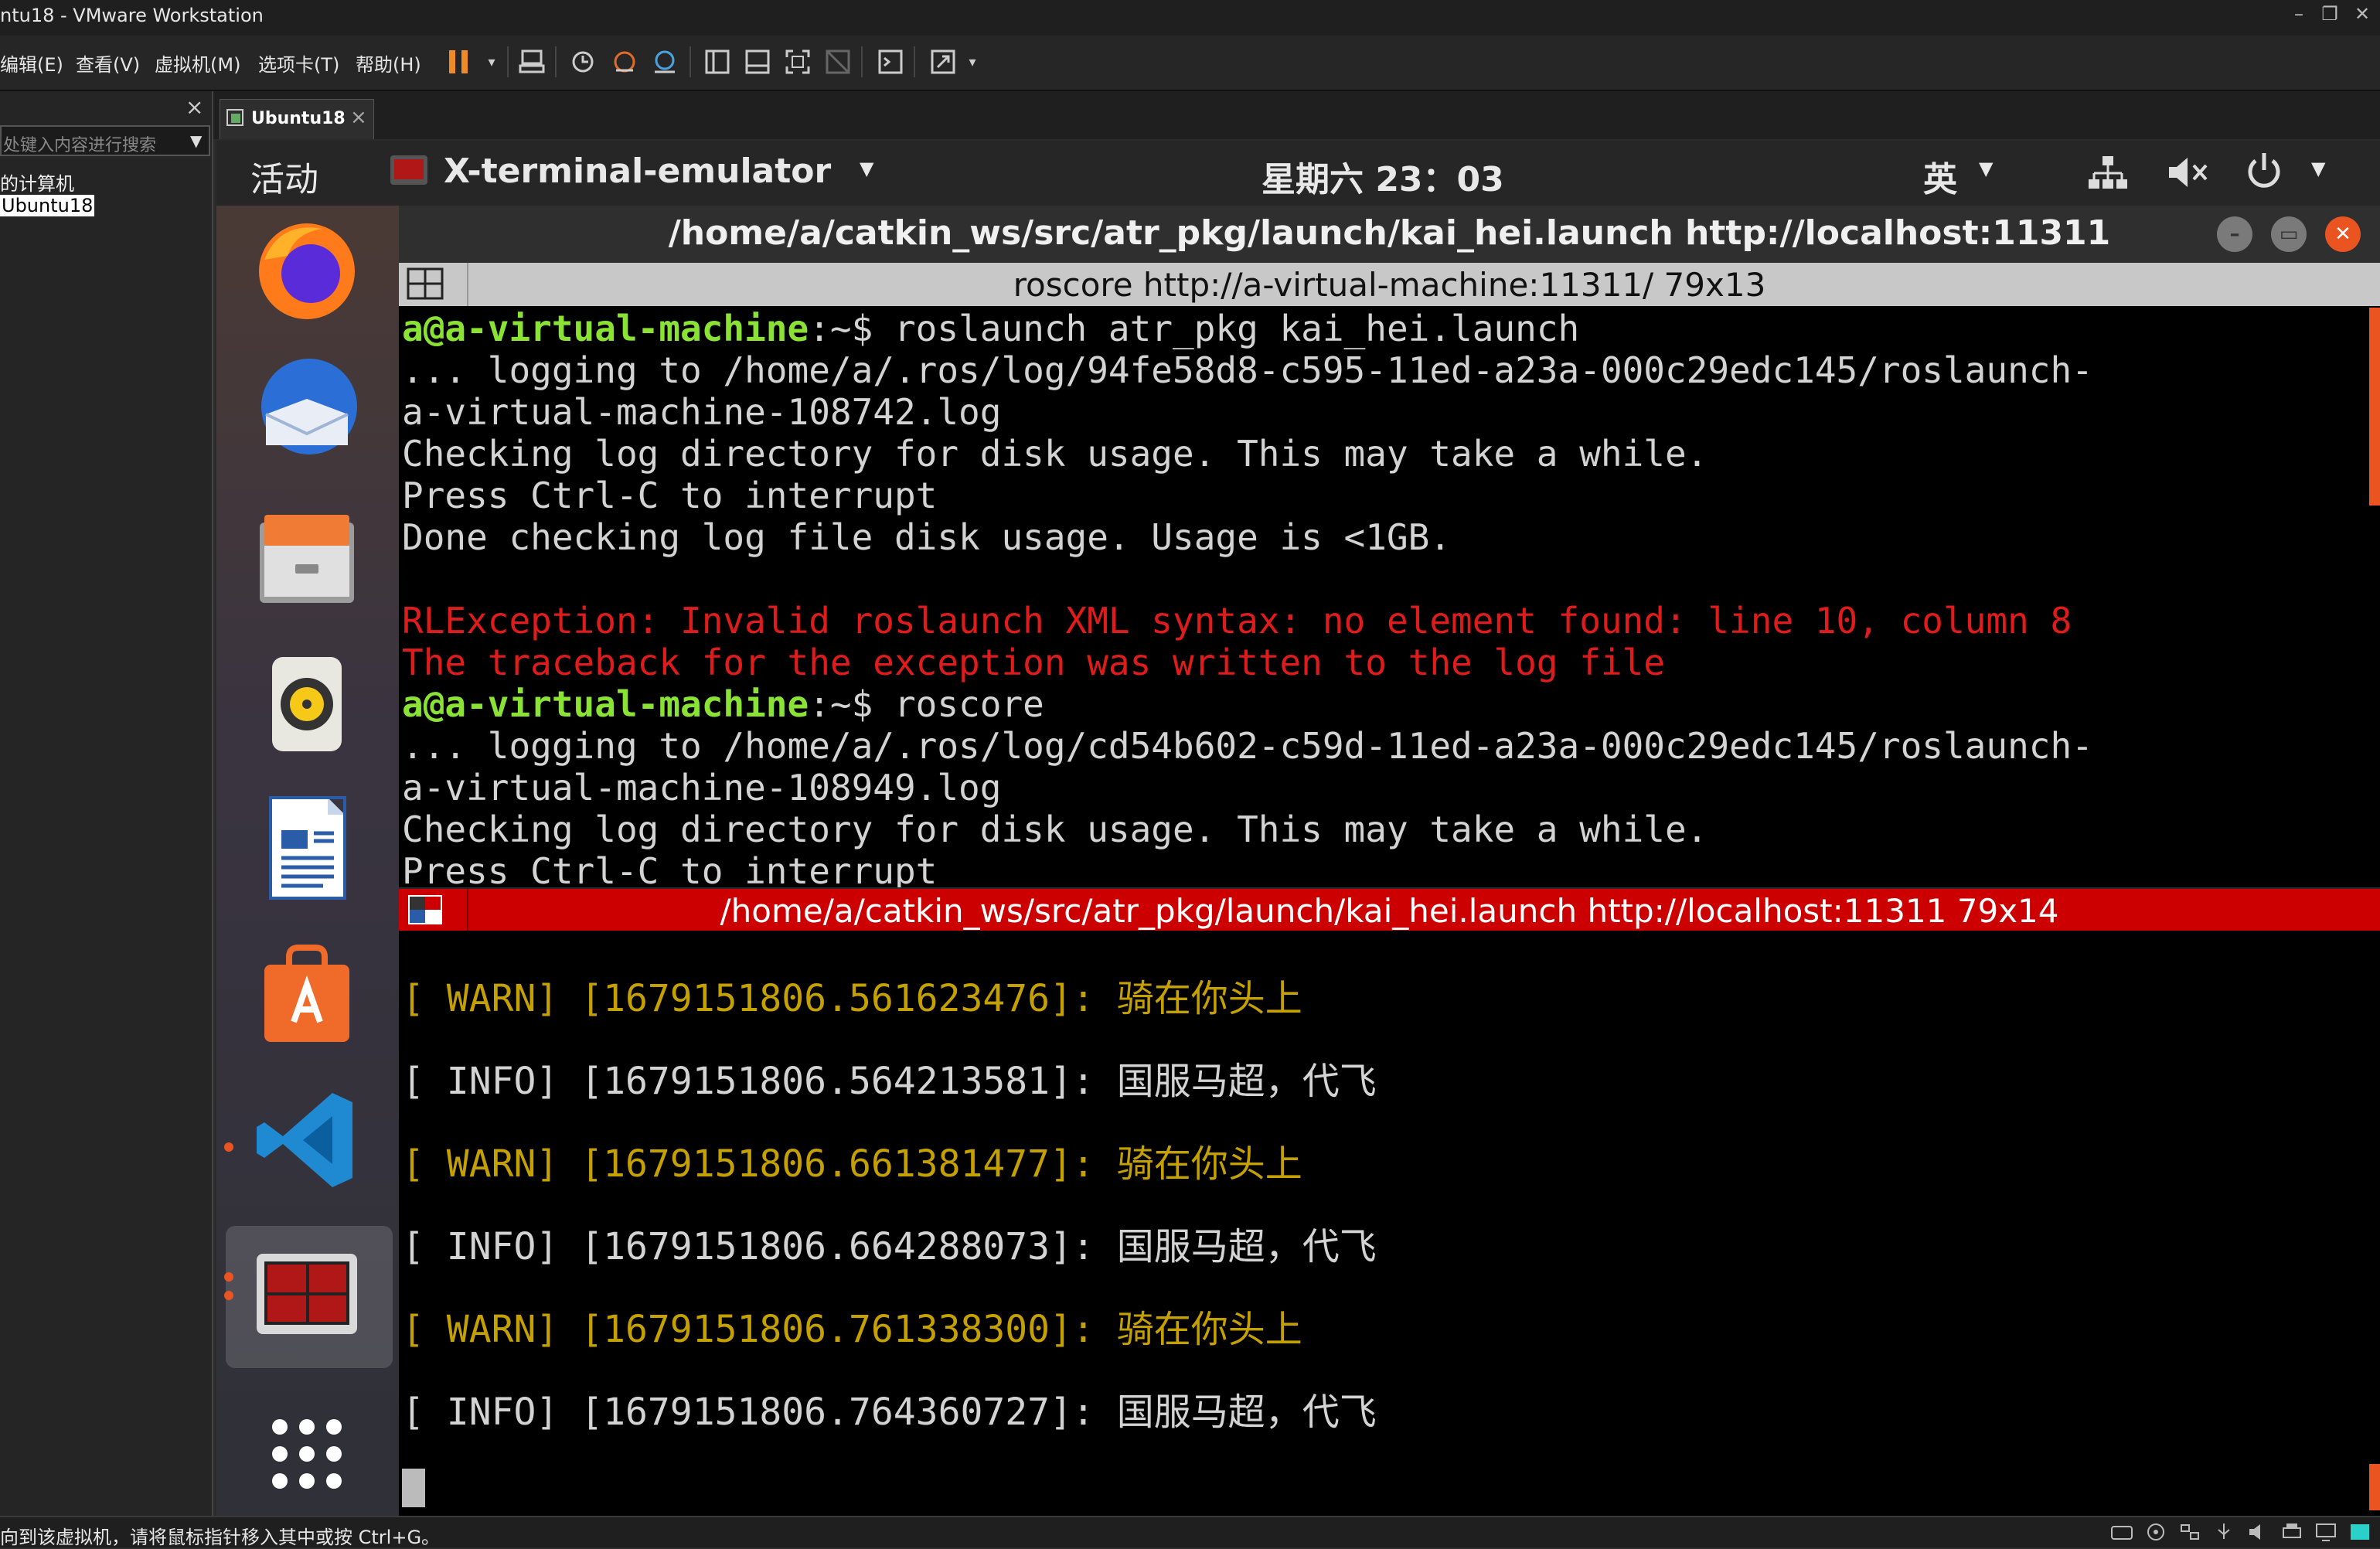 This screenshot has height=1549, width=2380. Describe the element at coordinates (459, 62) in the screenshot. I see `pause-icon` at that location.